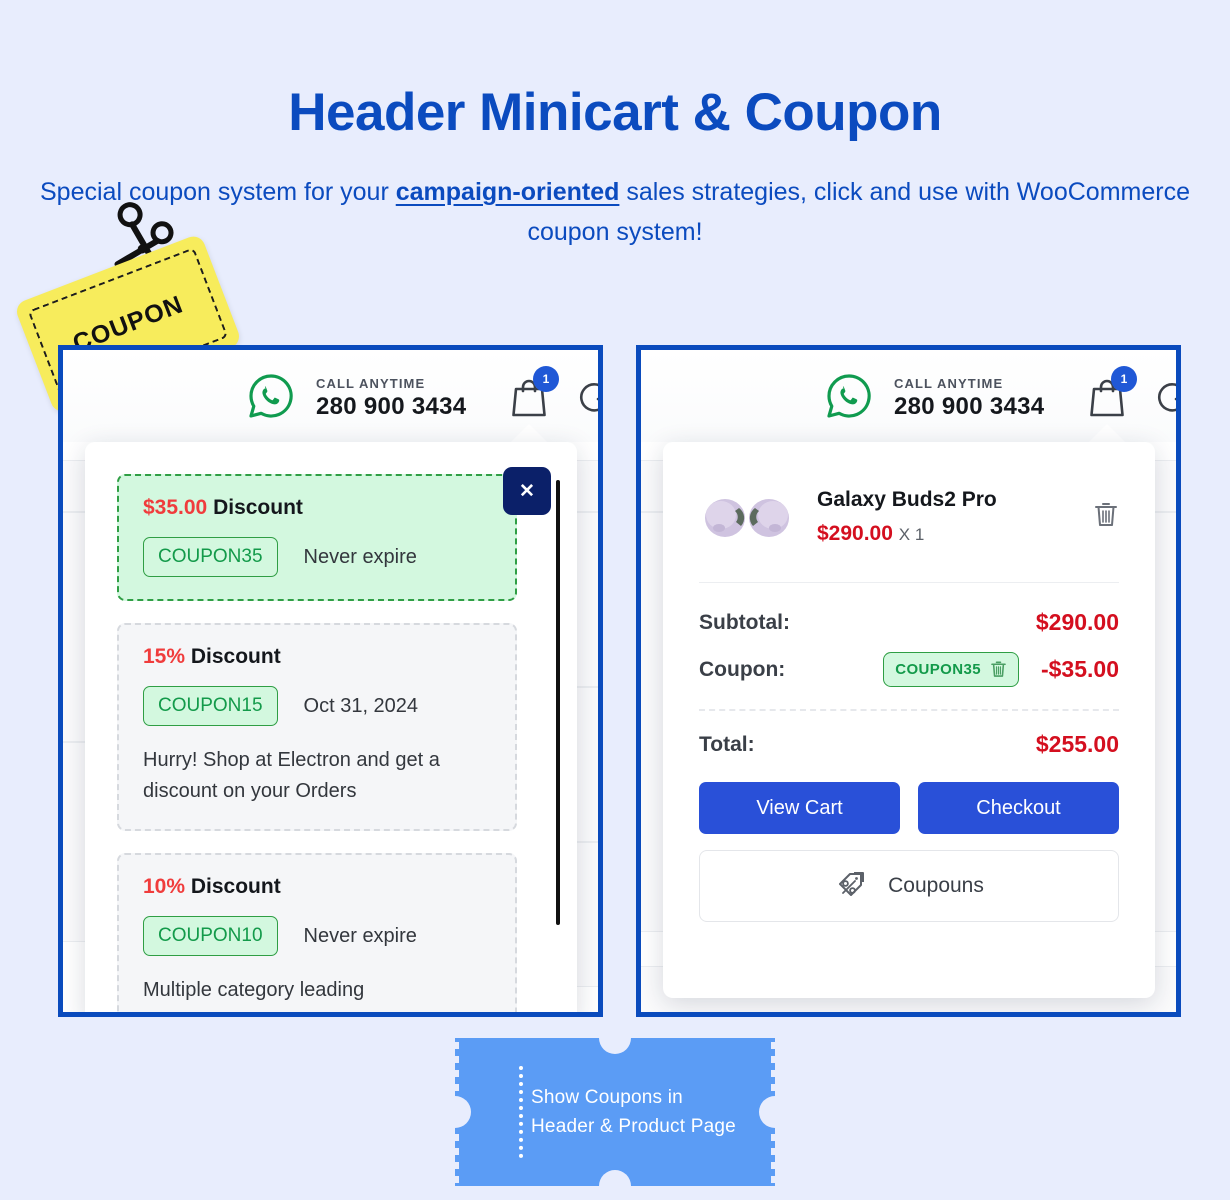 This screenshot has width=1230, height=1200. Describe the element at coordinates (317, 508) in the screenshot. I see `coupon-headline: $35.00 Discount` at that location.